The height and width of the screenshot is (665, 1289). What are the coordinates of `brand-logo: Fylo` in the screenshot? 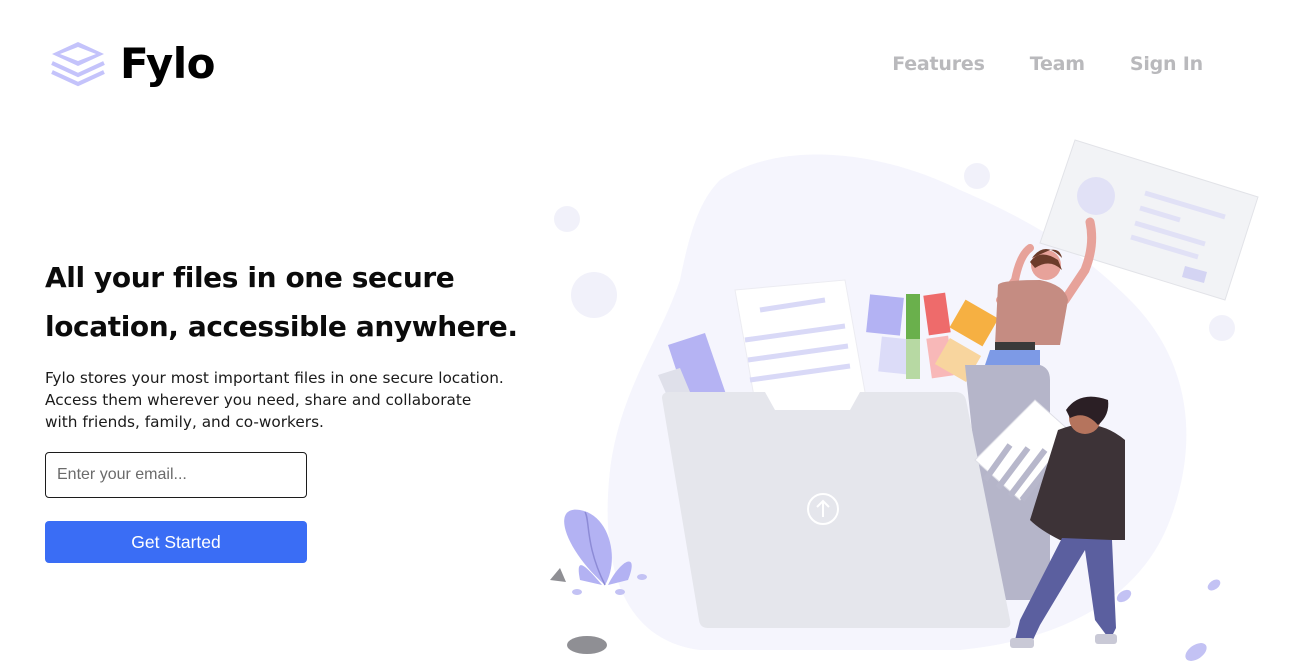 It's located at (133, 64).